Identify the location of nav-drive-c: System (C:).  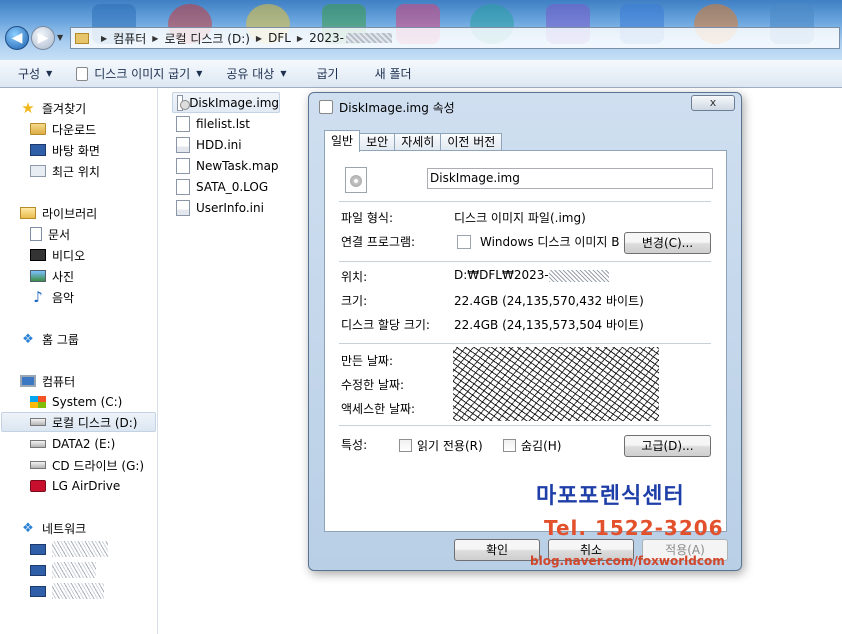
(76, 402).